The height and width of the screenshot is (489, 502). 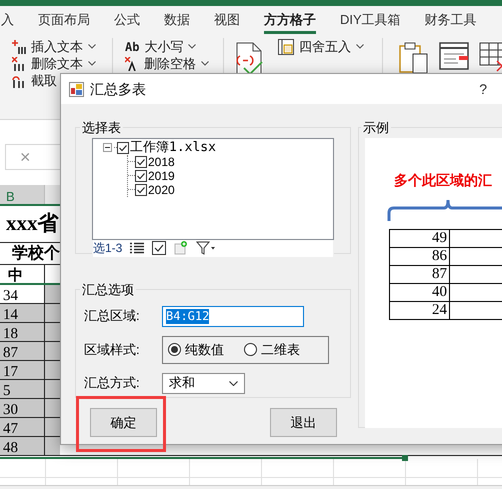 What do you see at coordinates (112, 316) in the screenshot?
I see `field-label: 汇总区域:` at bounding box center [112, 316].